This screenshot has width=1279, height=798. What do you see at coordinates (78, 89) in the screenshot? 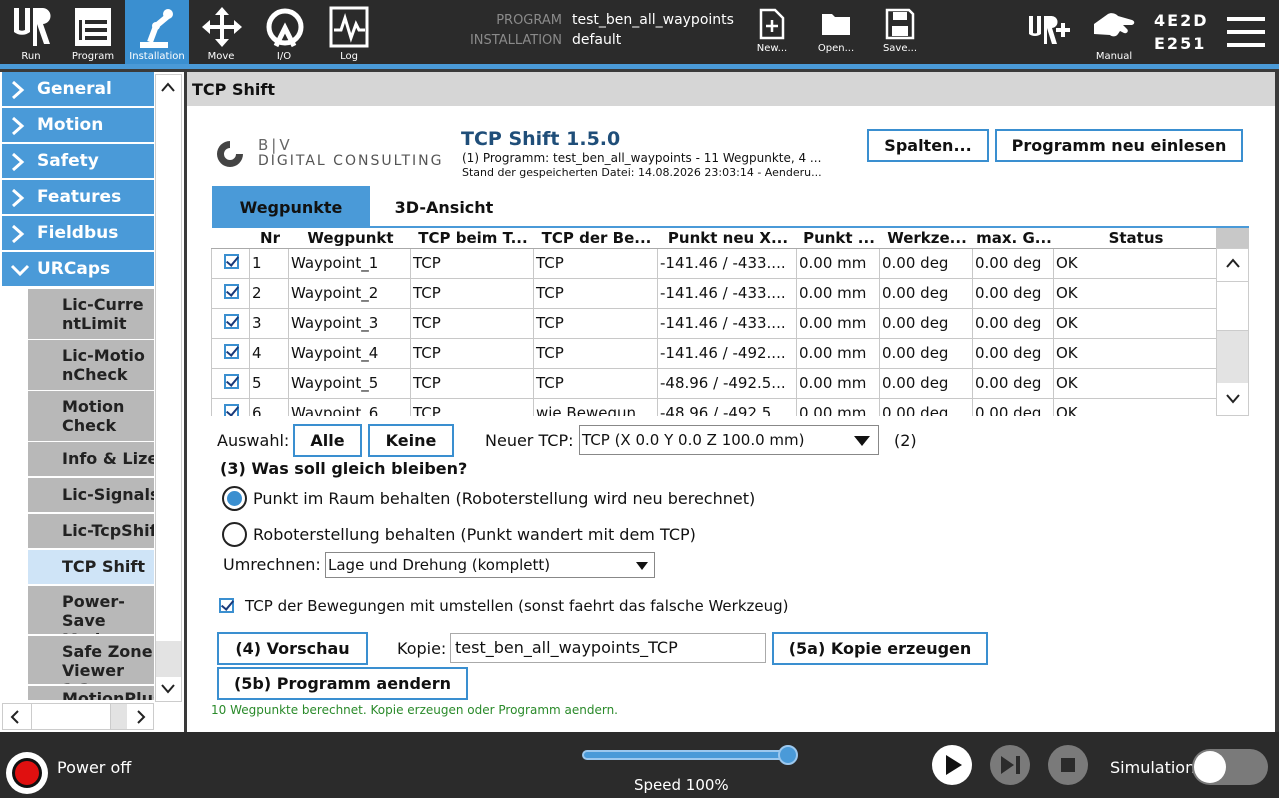
I see `menu-general: General` at bounding box center [78, 89].